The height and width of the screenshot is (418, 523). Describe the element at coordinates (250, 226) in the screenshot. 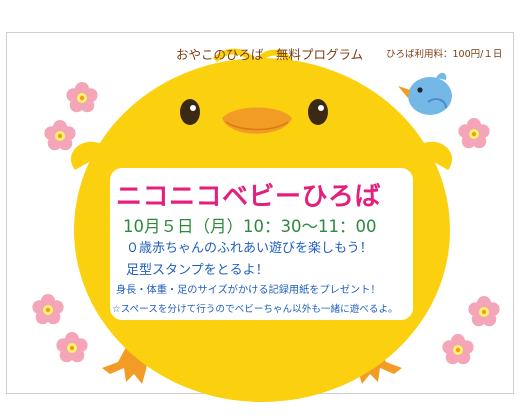

I see `event-date: 10月５日（月）10：30～11：00` at that location.